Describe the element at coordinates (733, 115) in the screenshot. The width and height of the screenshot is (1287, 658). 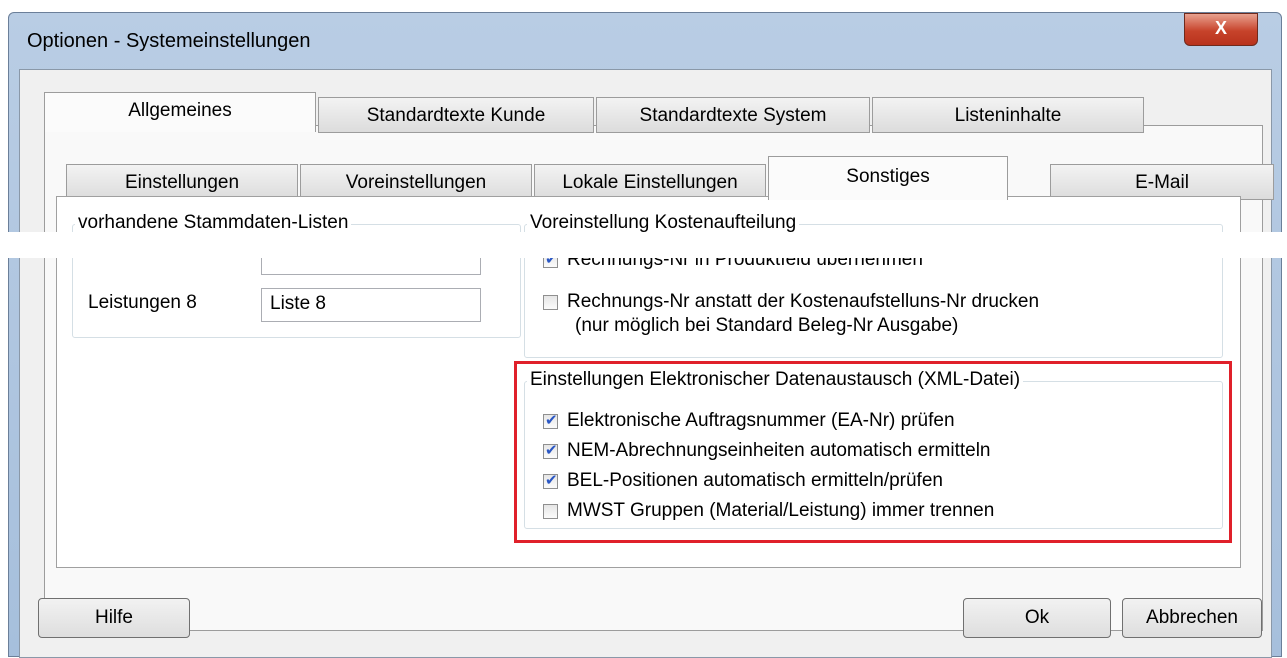
I see `tab-standardtexte-system: Standardtexte System` at that location.